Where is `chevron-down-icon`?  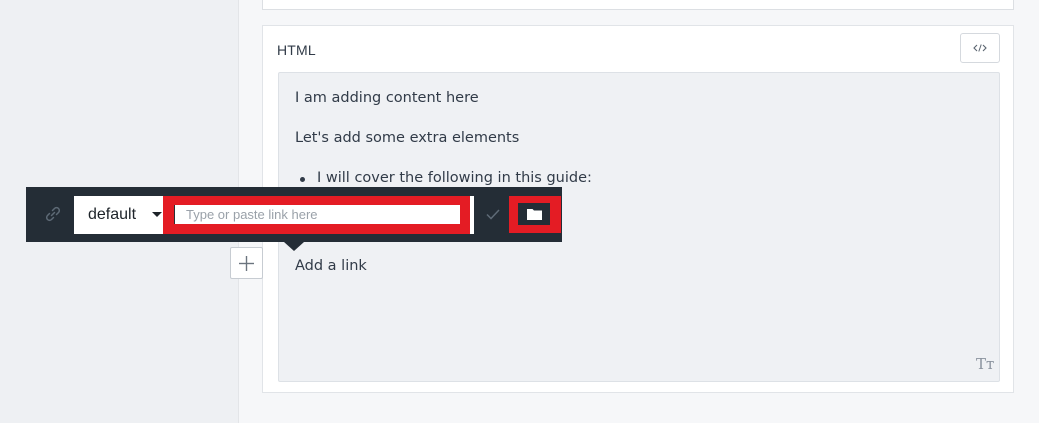 chevron-down-icon is located at coordinates (157, 214).